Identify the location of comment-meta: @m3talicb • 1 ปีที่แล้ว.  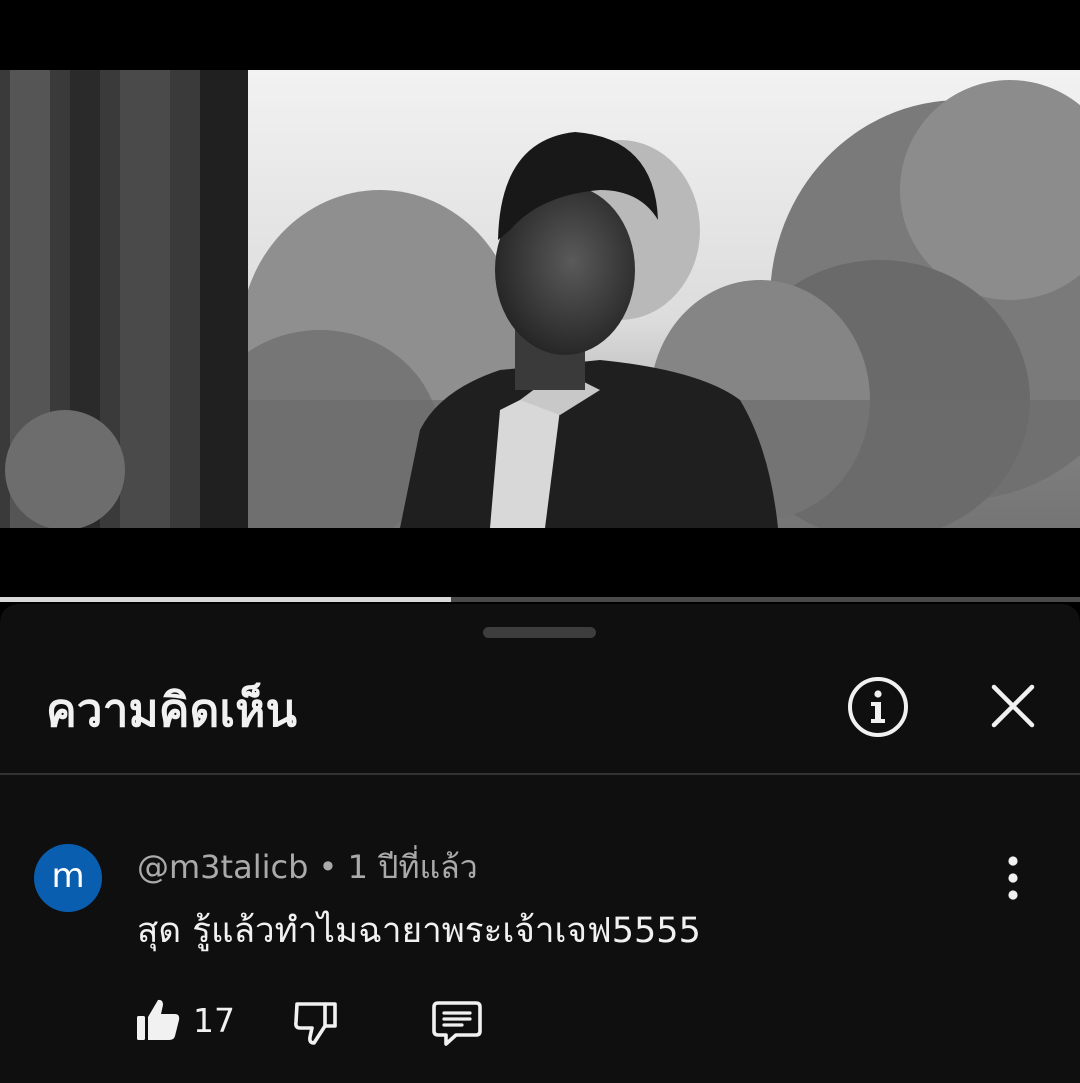
(307, 867).